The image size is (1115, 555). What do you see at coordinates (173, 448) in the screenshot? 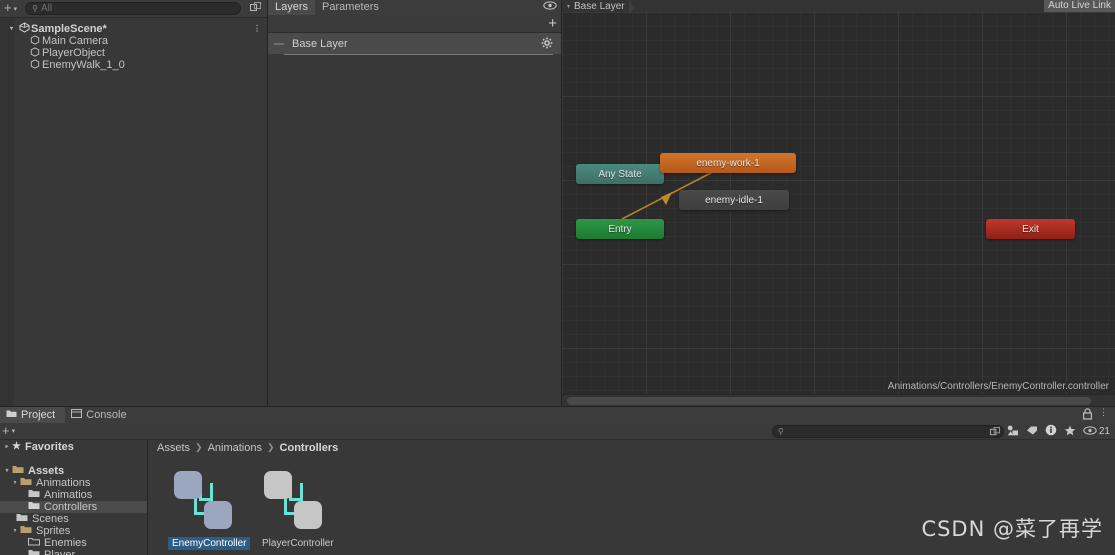
I see `breadcrumb-assets: Assets` at bounding box center [173, 448].